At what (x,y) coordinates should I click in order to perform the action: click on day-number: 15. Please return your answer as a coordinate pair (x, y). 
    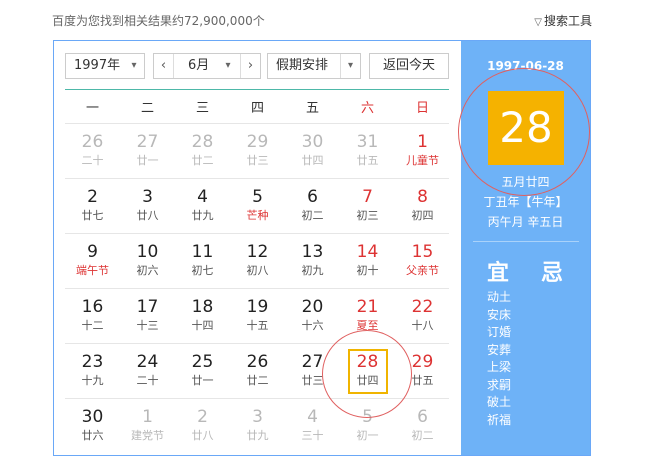
    Looking at the image, I should click on (422, 252).